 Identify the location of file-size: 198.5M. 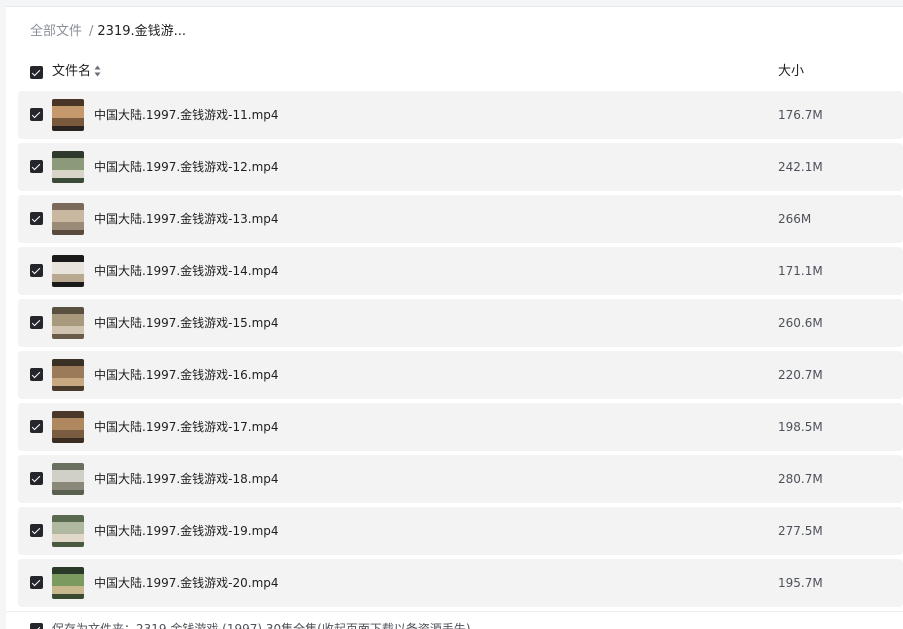
(800, 427).